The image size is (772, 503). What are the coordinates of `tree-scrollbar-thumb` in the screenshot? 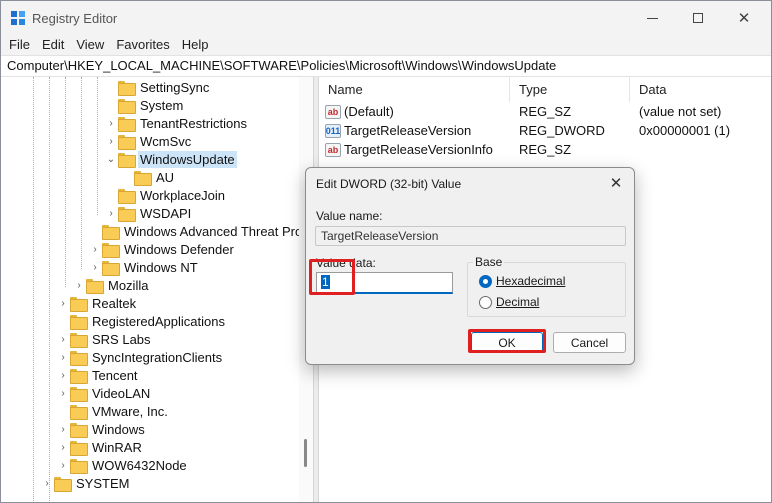 It's located at (305, 453).